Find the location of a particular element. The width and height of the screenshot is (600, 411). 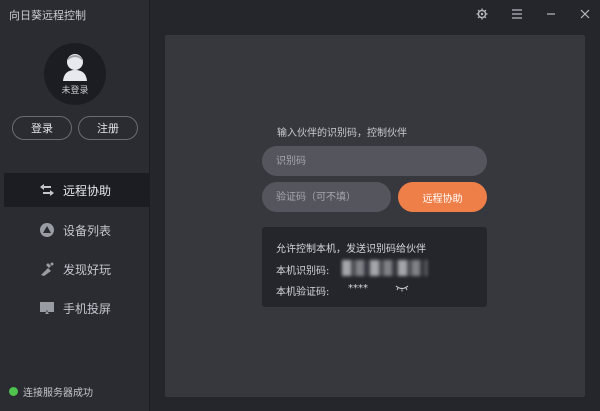

screen-mirror-icon is located at coordinates (47, 308).